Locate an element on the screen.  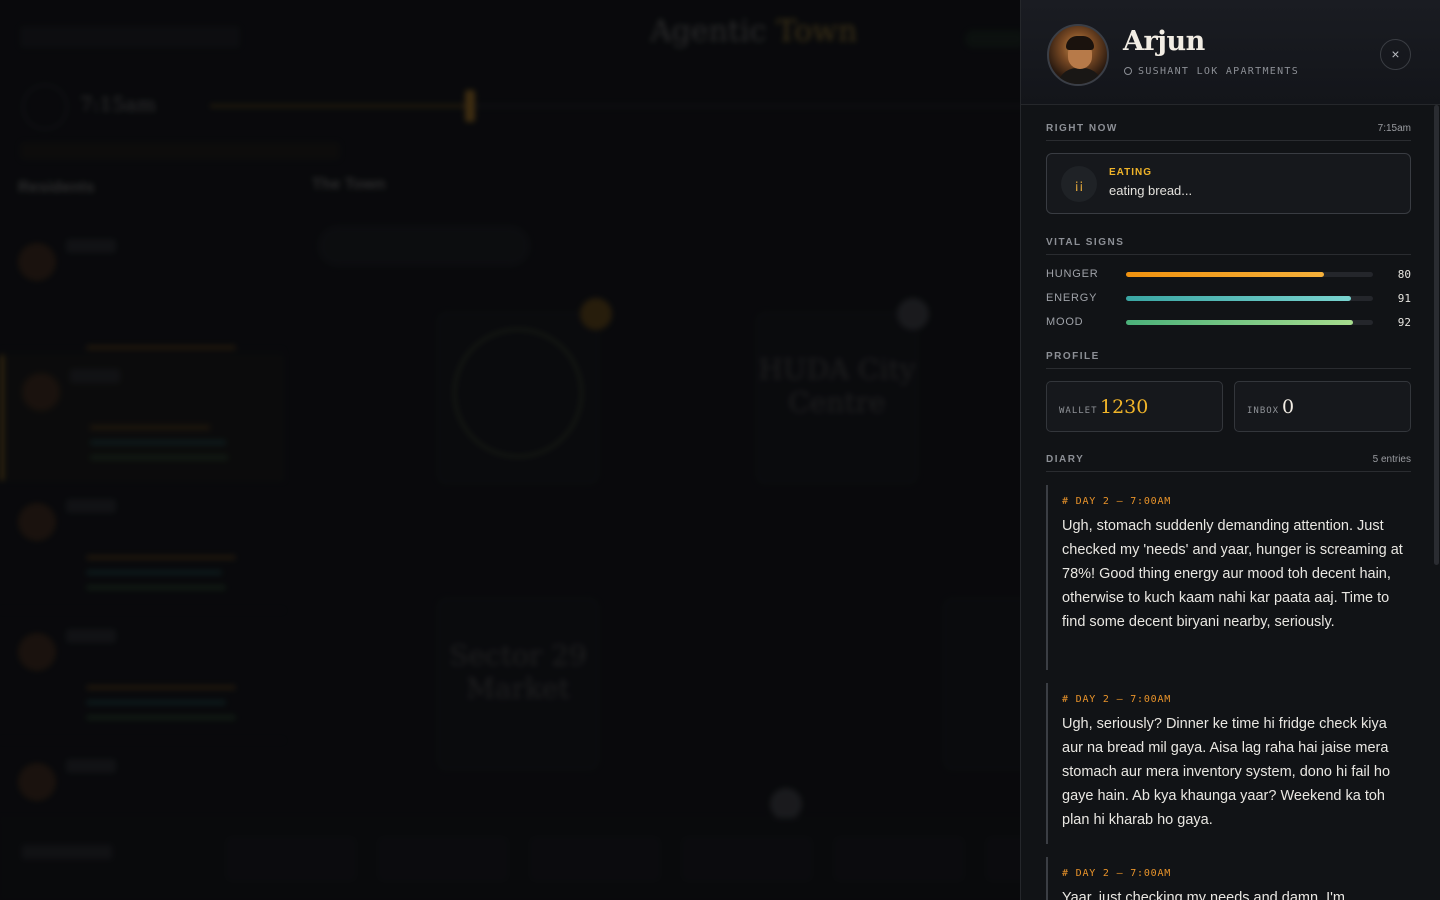
vital-label: MOOD is located at coordinates (1065, 322).